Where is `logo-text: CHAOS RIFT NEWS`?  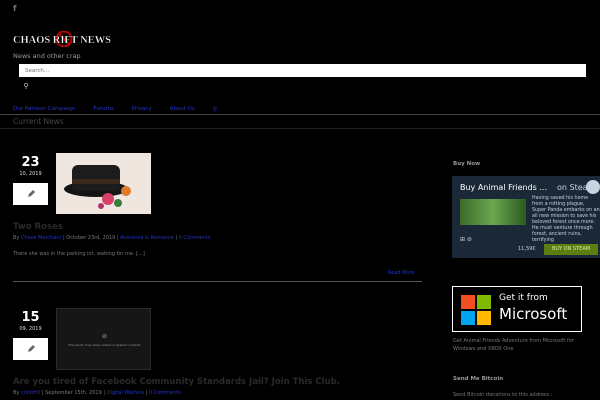
logo-text: CHAOS RIFT NEWS is located at coordinates (62, 40).